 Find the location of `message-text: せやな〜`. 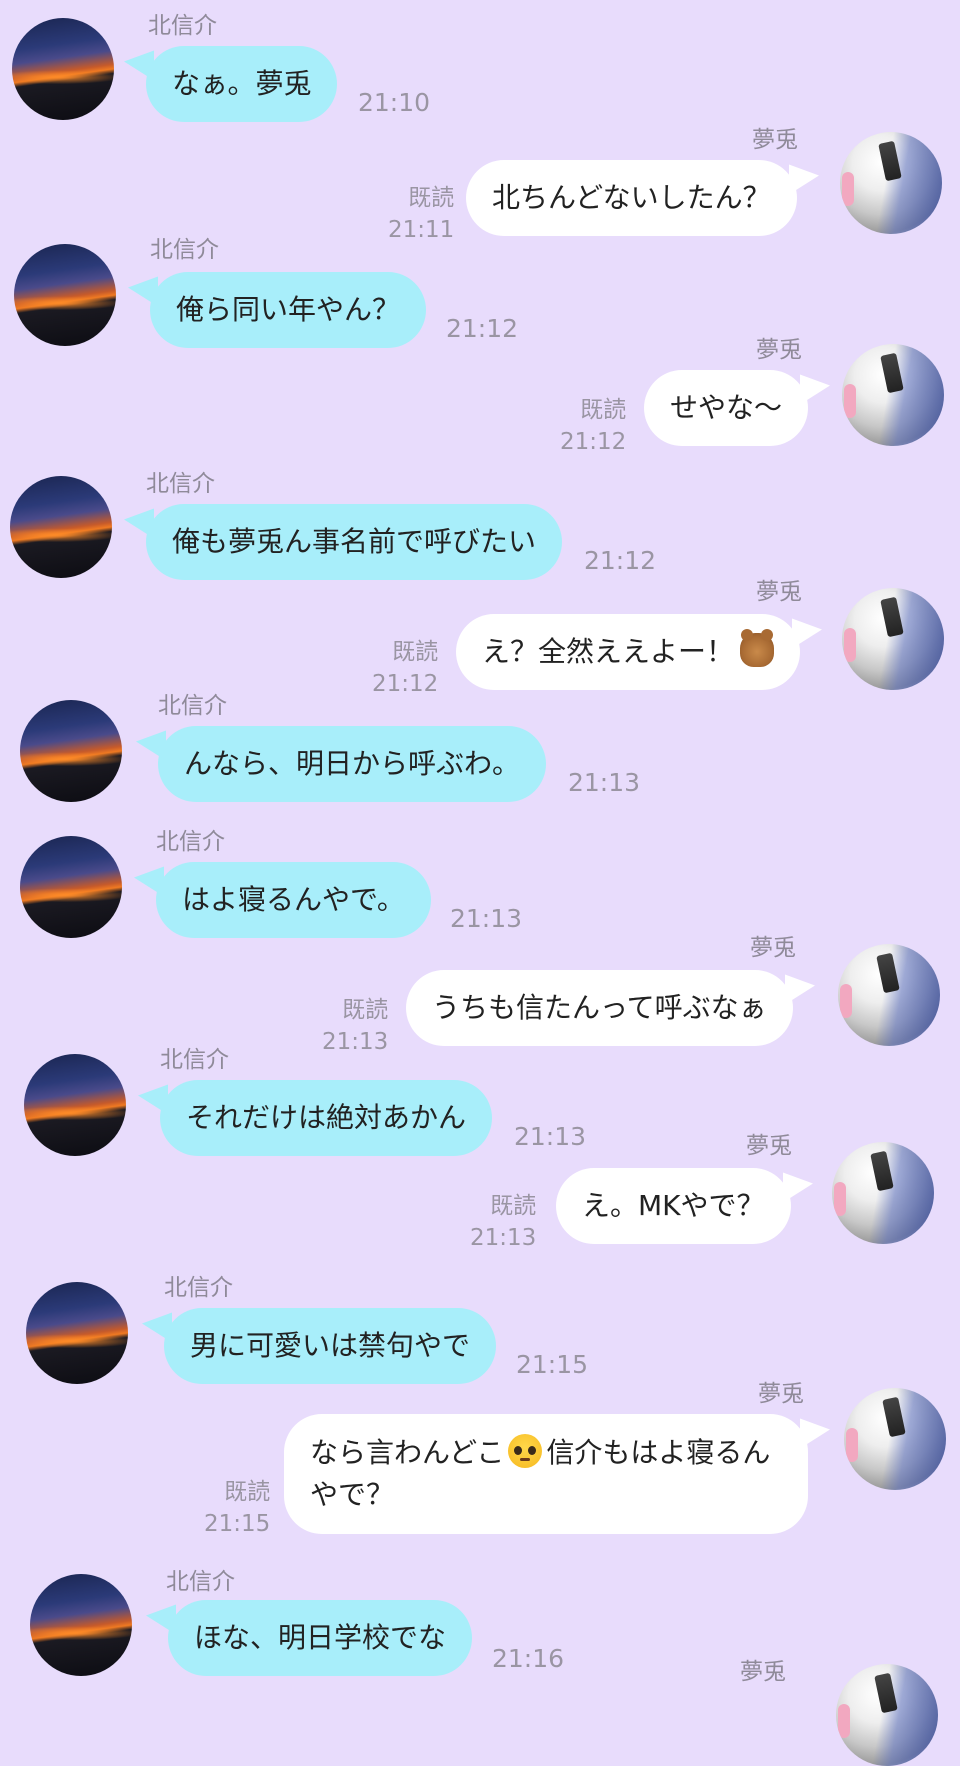

message-text: せやな〜 is located at coordinates (726, 407).